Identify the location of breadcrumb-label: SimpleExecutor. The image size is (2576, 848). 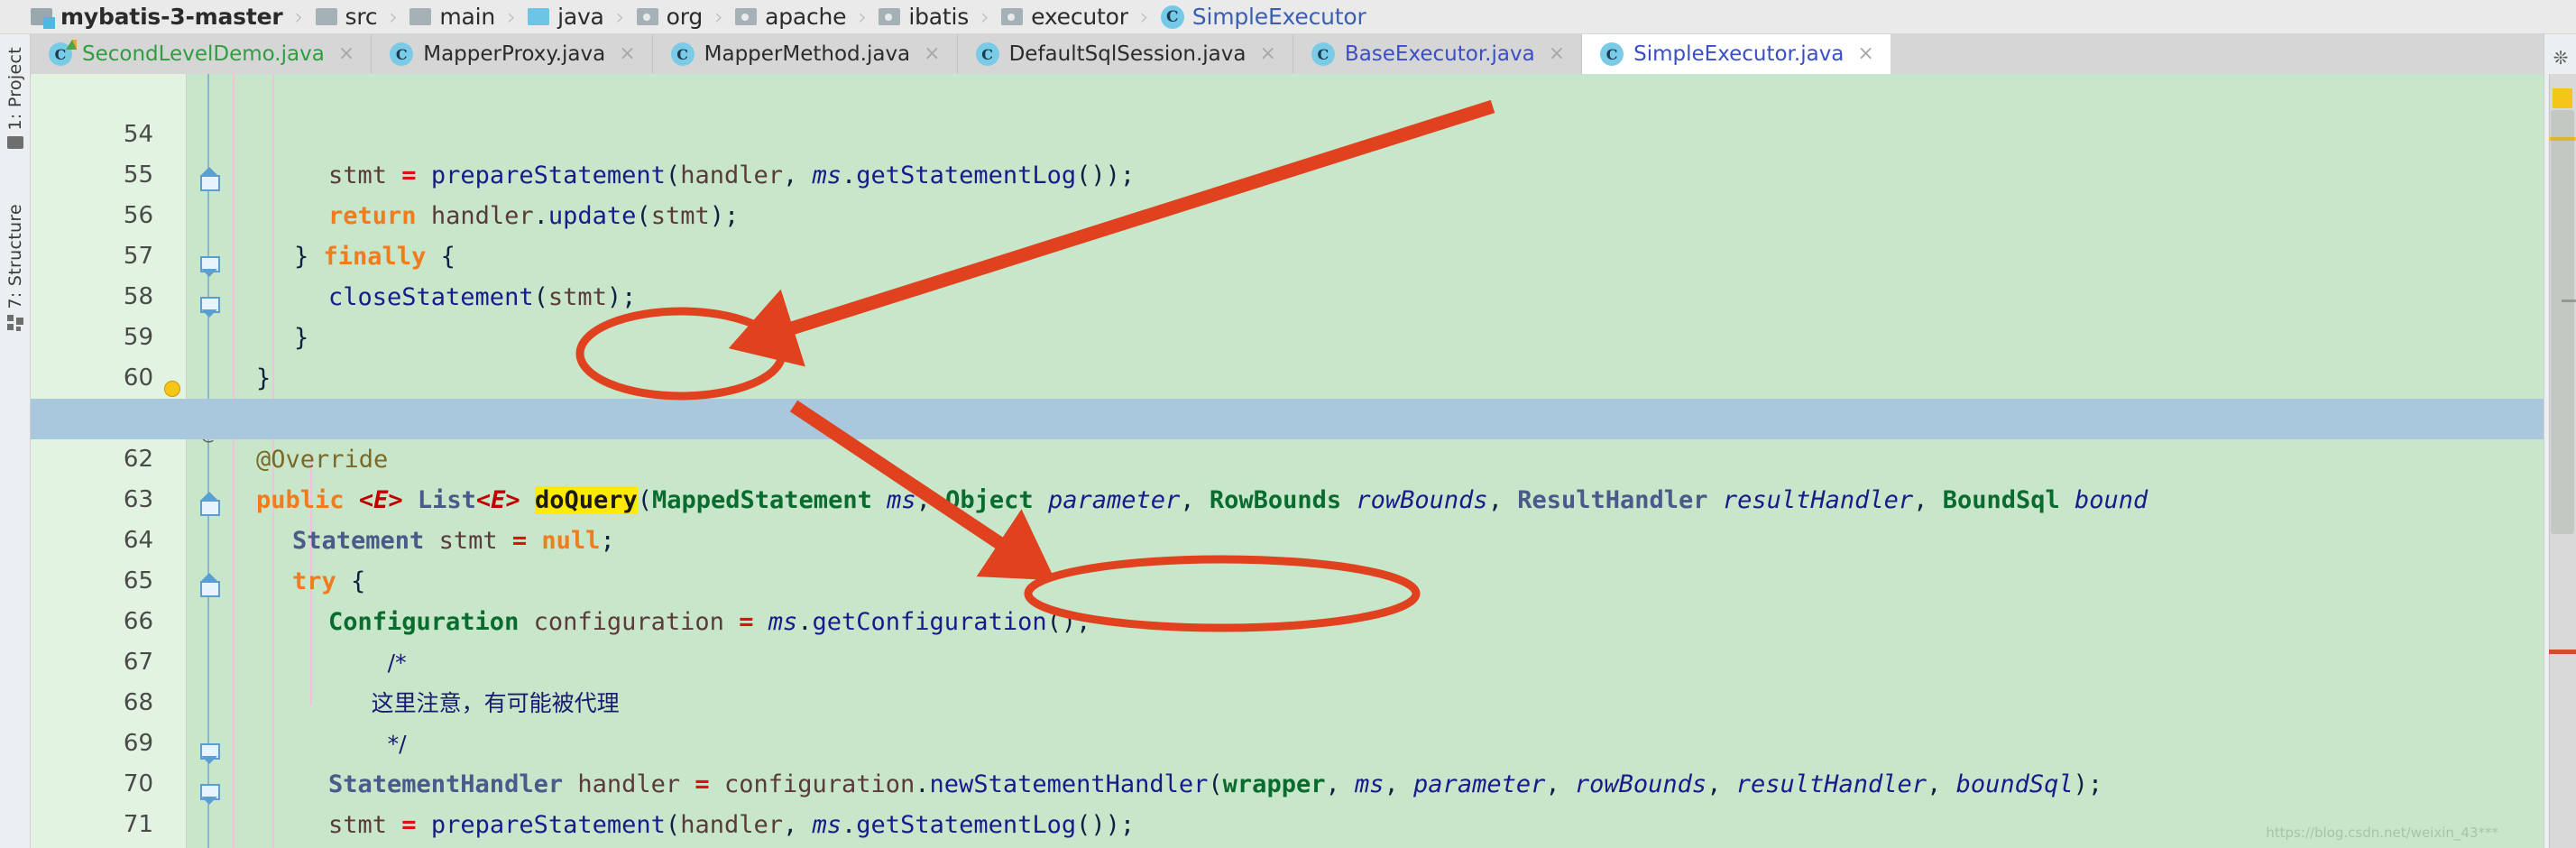
(1279, 17).